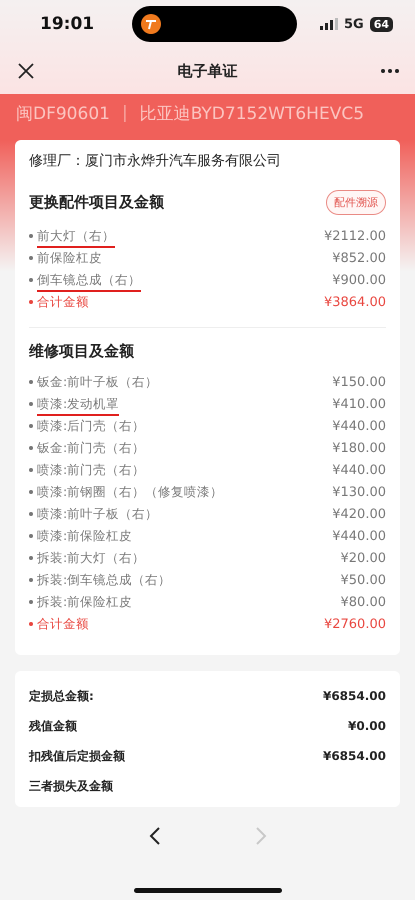 This screenshot has height=900, width=415. Describe the element at coordinates (151, 24) in the screenshot. I see `app-icon` at that location.